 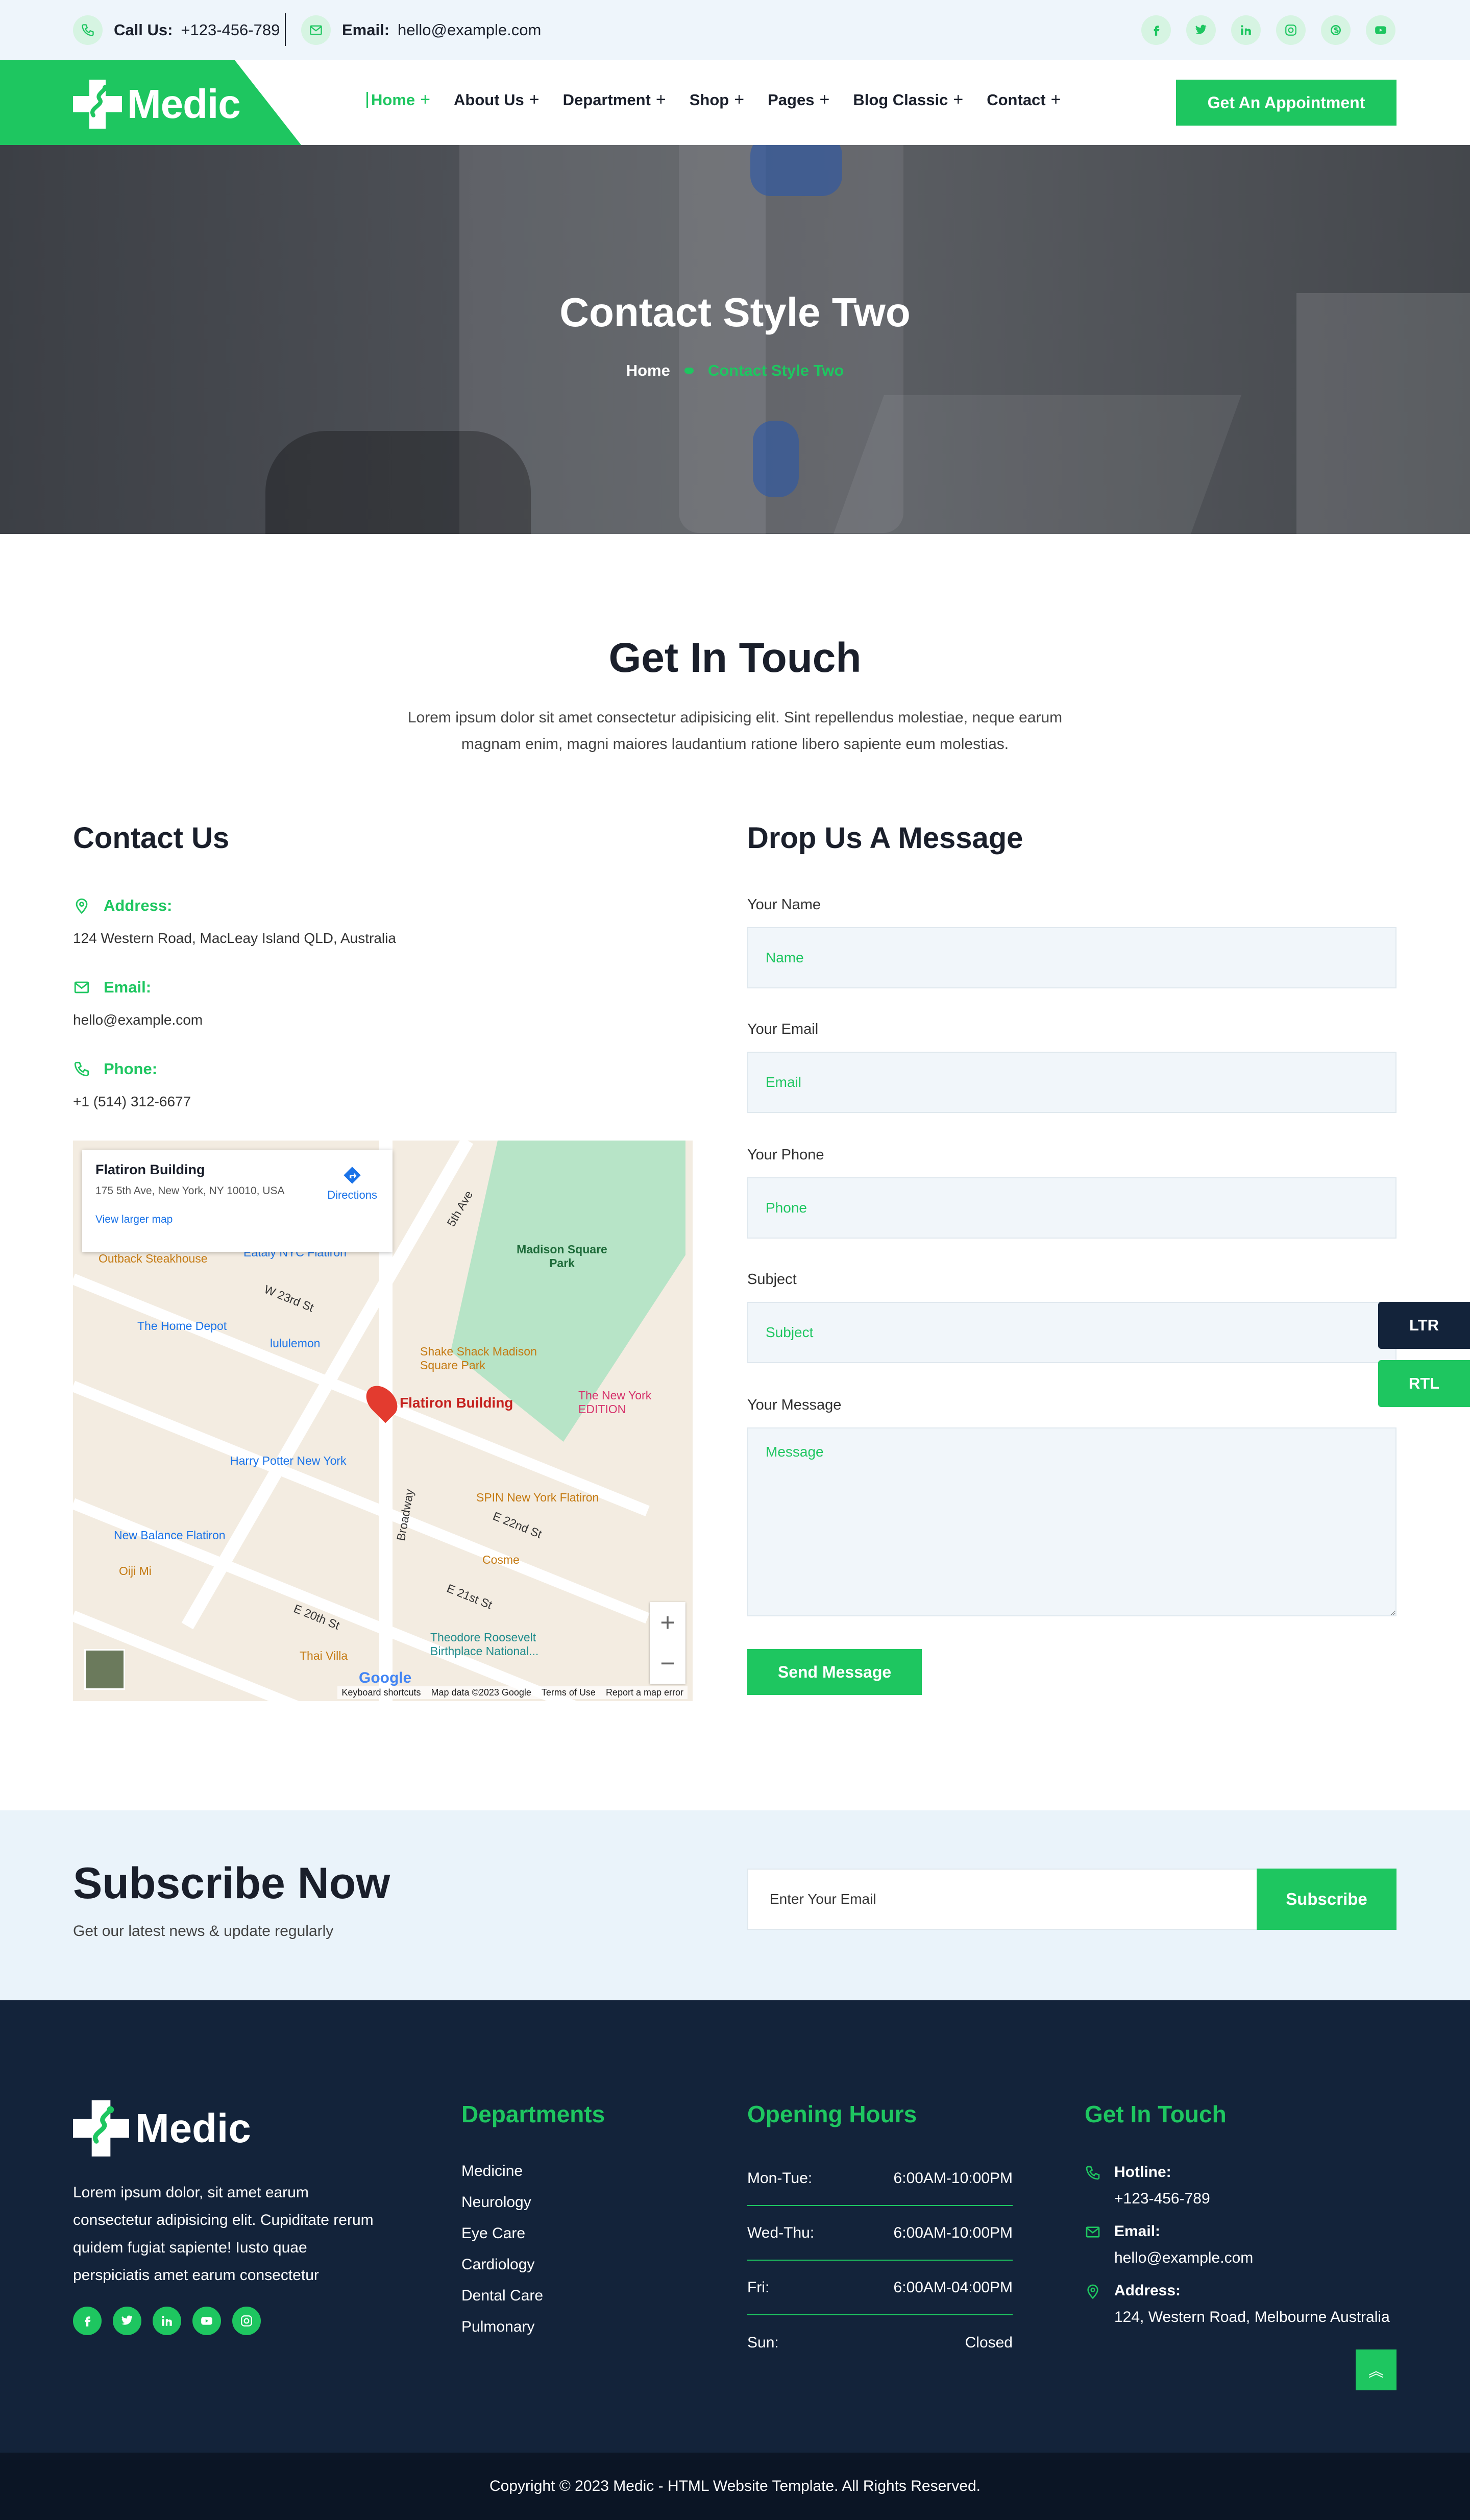 I want to click on send-message-button: Send Message, so click(x=834, y=1672).